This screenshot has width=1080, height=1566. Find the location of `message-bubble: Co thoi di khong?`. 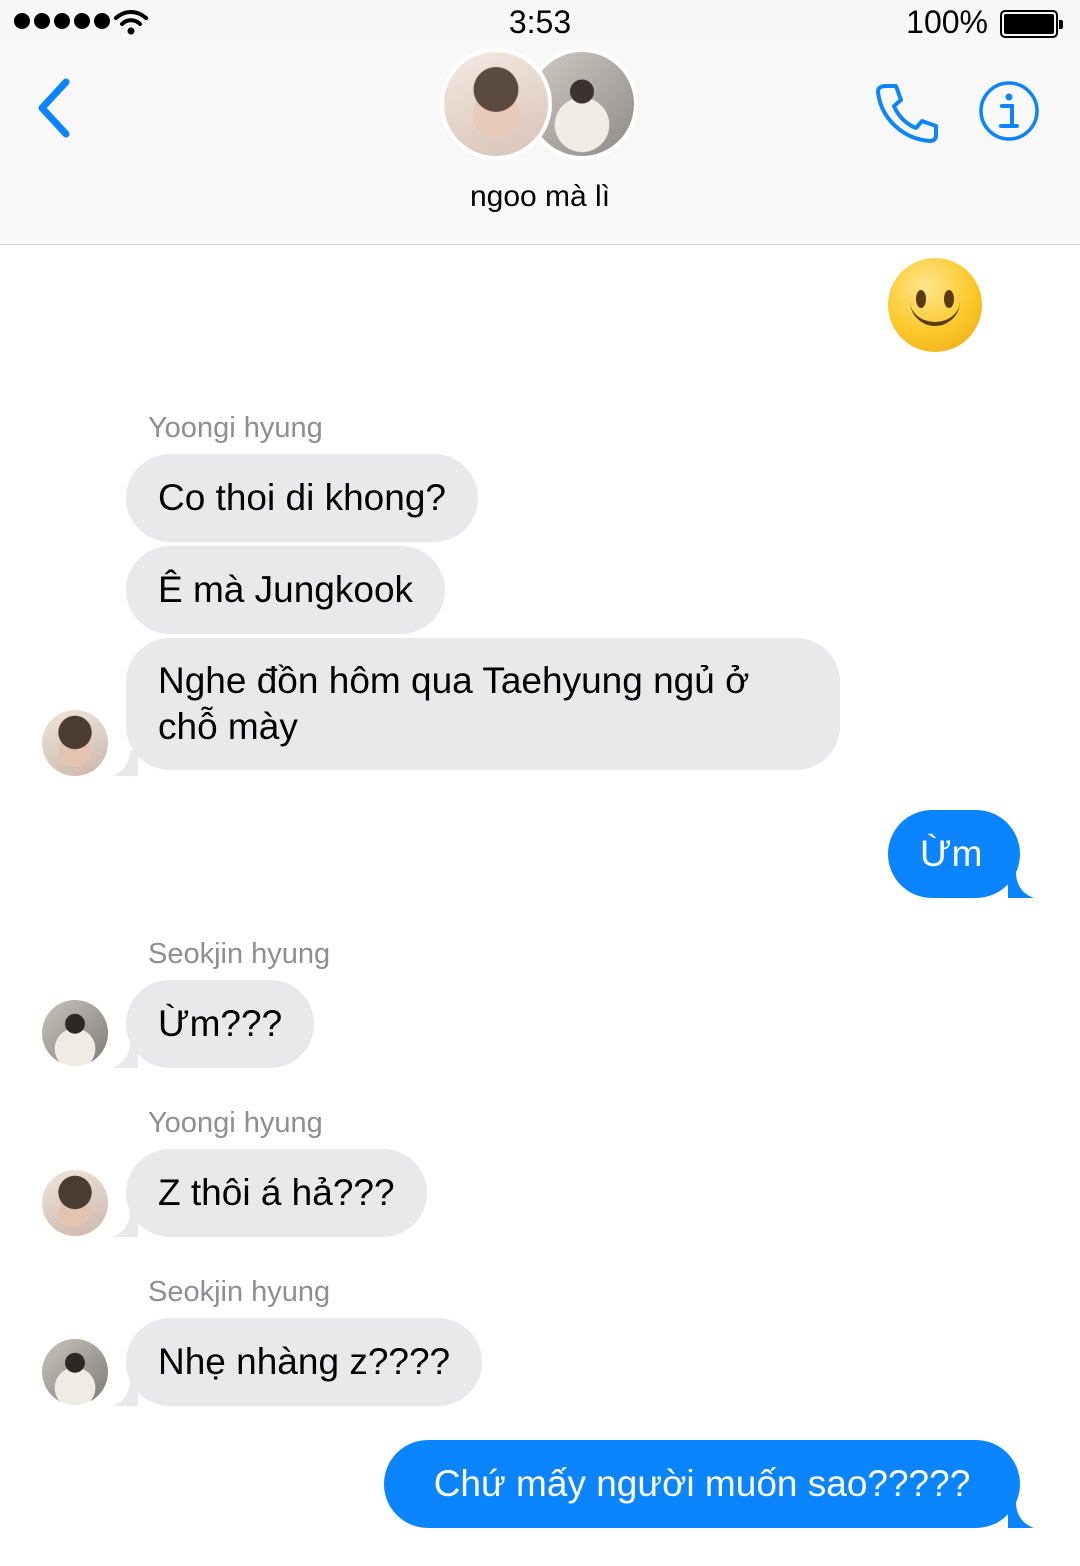

message-bubble: Co thoi di khong? is located at coordinates (302, 498).